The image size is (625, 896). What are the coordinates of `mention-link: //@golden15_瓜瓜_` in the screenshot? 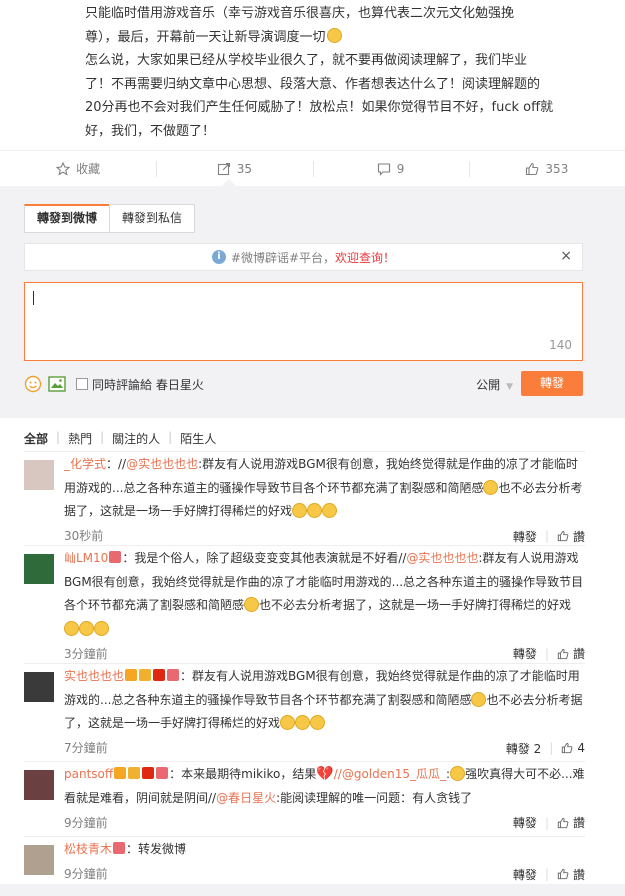 It's located at (390, 774).